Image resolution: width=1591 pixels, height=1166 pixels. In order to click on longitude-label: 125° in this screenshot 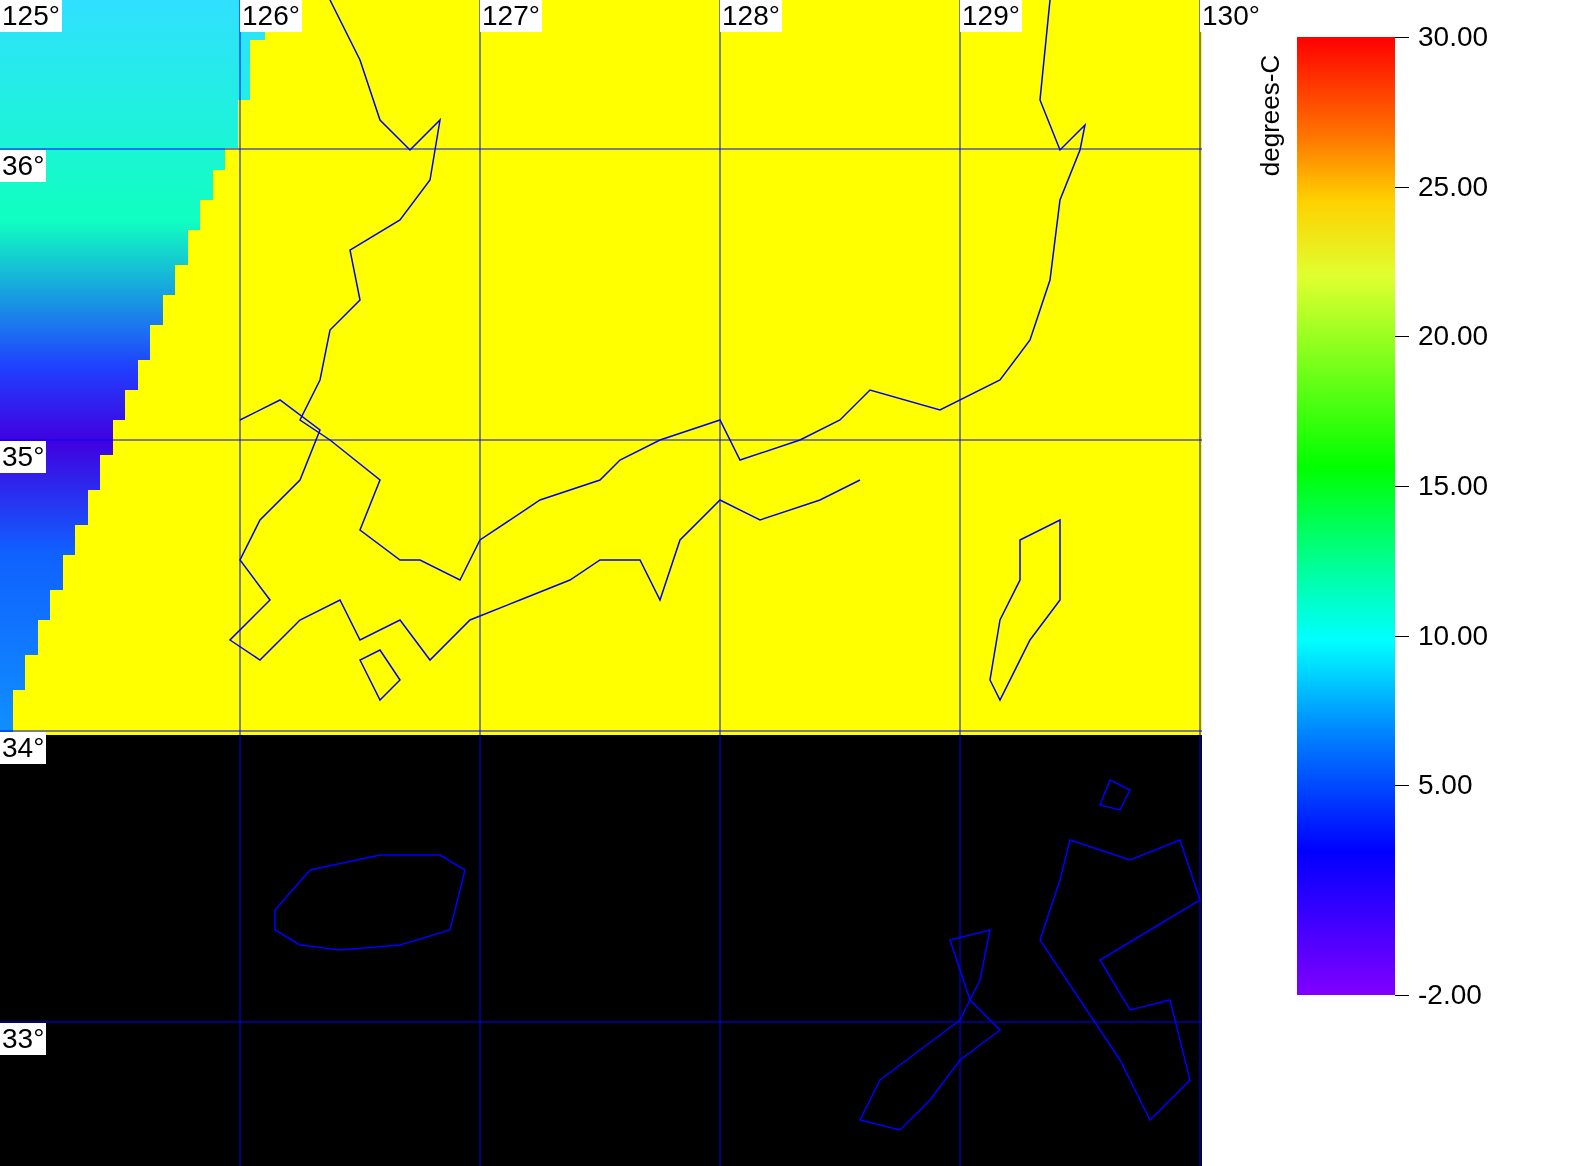, I will do `click(31, 16)`.